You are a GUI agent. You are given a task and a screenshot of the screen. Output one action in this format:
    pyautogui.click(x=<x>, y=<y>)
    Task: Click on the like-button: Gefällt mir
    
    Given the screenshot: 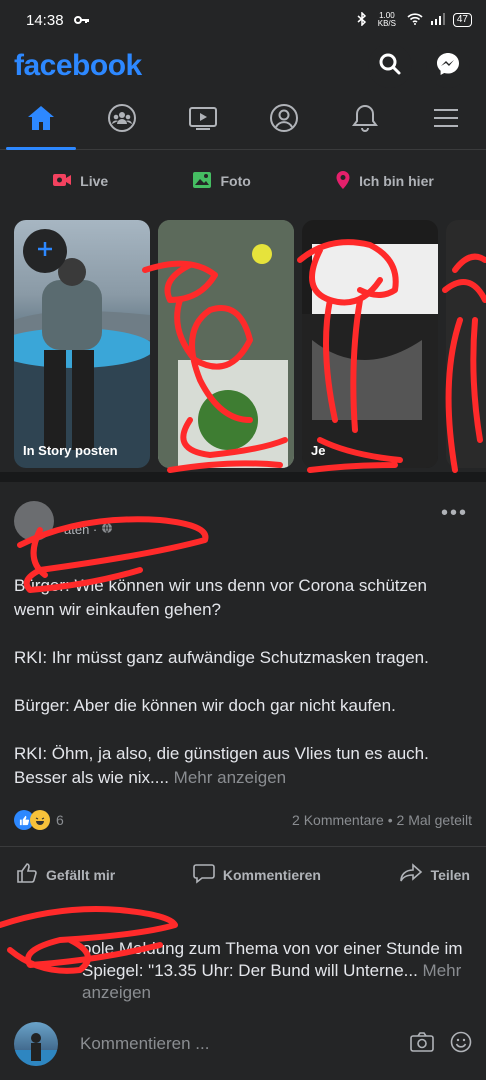 What is the action you would take?
    pyautogui.click(x=65, y=874)
    